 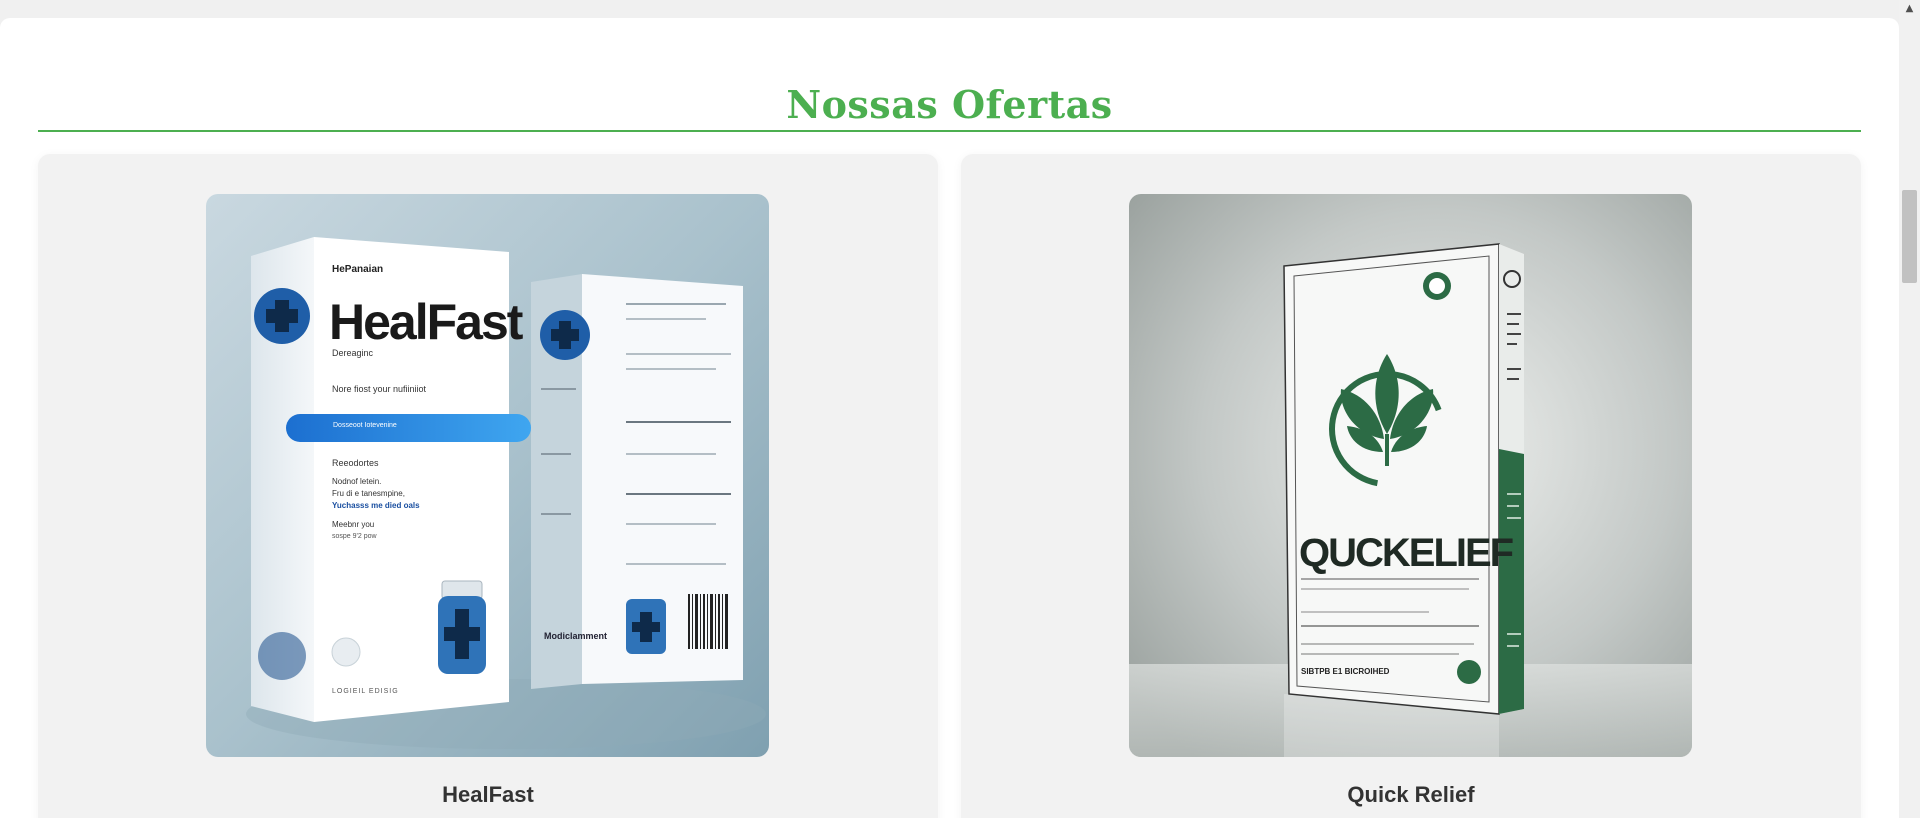 I want to click on svg-text: sospe 9'2 pow, so click(x=354, y=536).